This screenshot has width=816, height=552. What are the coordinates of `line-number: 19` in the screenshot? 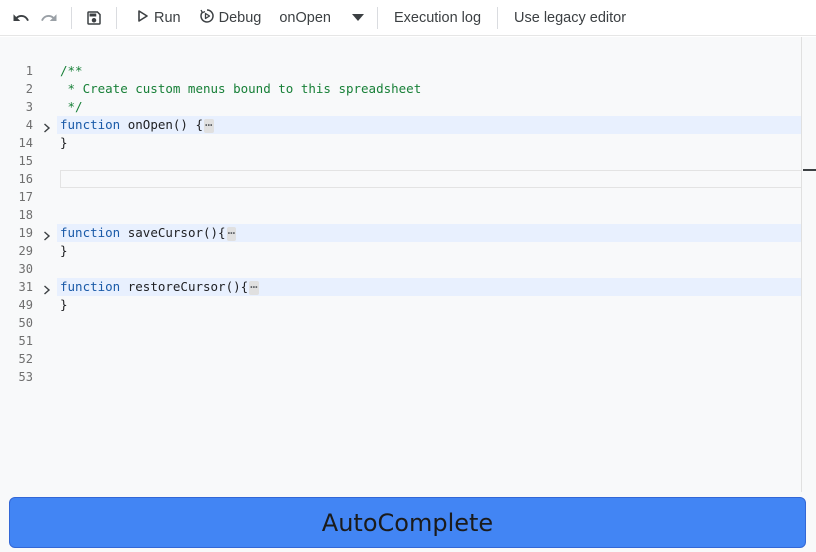 It's located at (25, 233).